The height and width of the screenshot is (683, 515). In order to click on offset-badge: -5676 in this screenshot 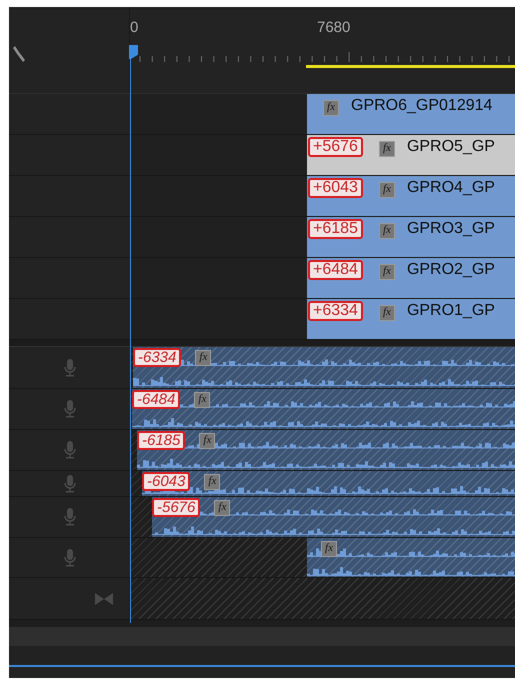, I will do `click(176, 507)`.